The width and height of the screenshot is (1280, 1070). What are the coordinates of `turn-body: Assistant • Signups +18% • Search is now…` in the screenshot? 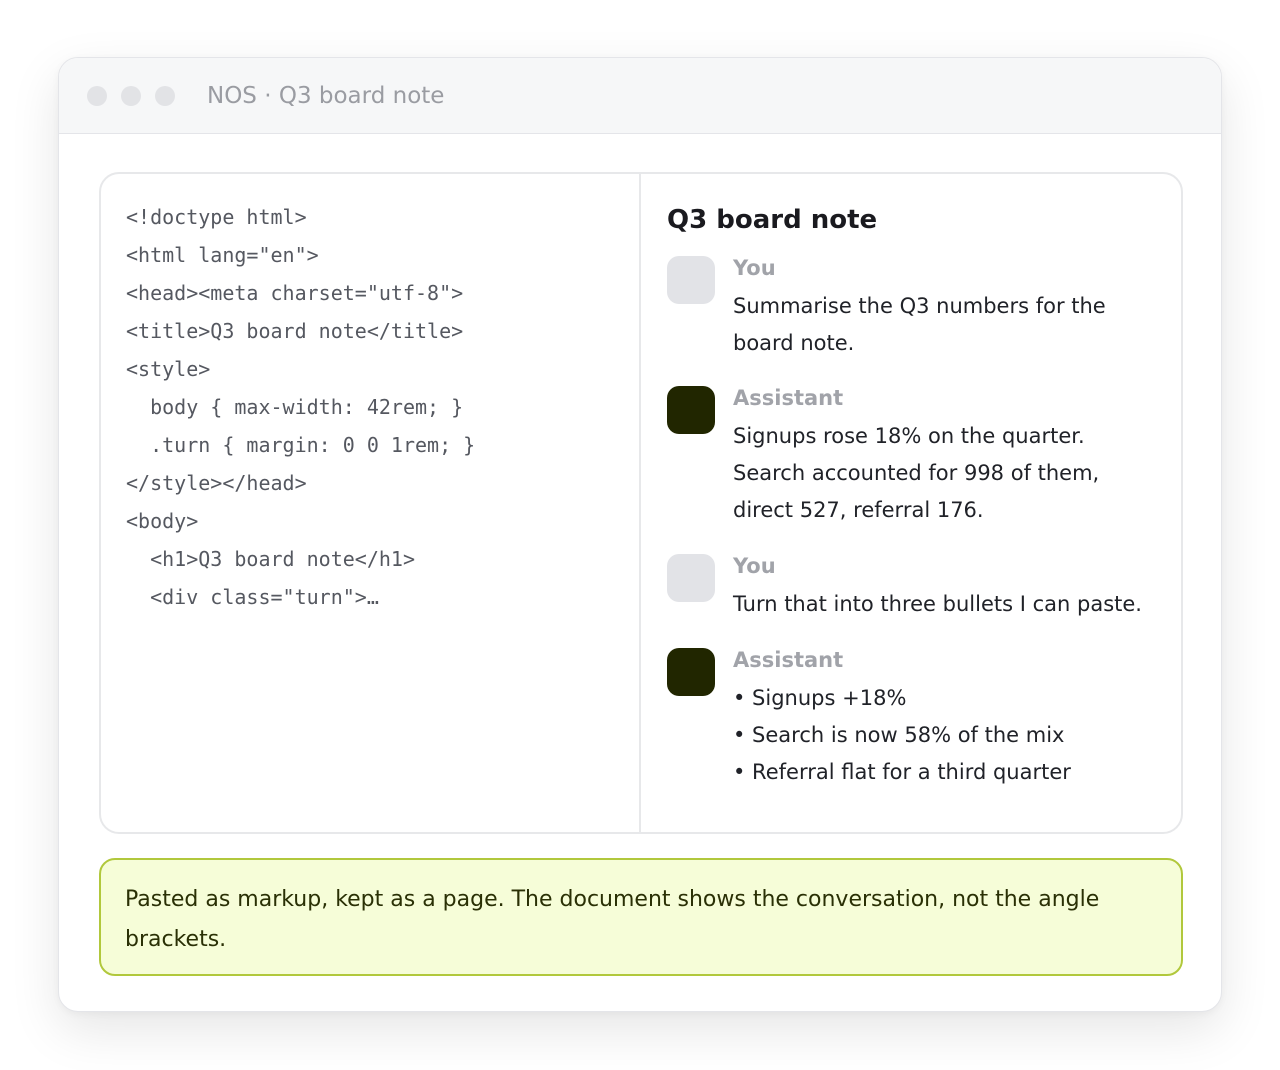 It's located at (902, 716).